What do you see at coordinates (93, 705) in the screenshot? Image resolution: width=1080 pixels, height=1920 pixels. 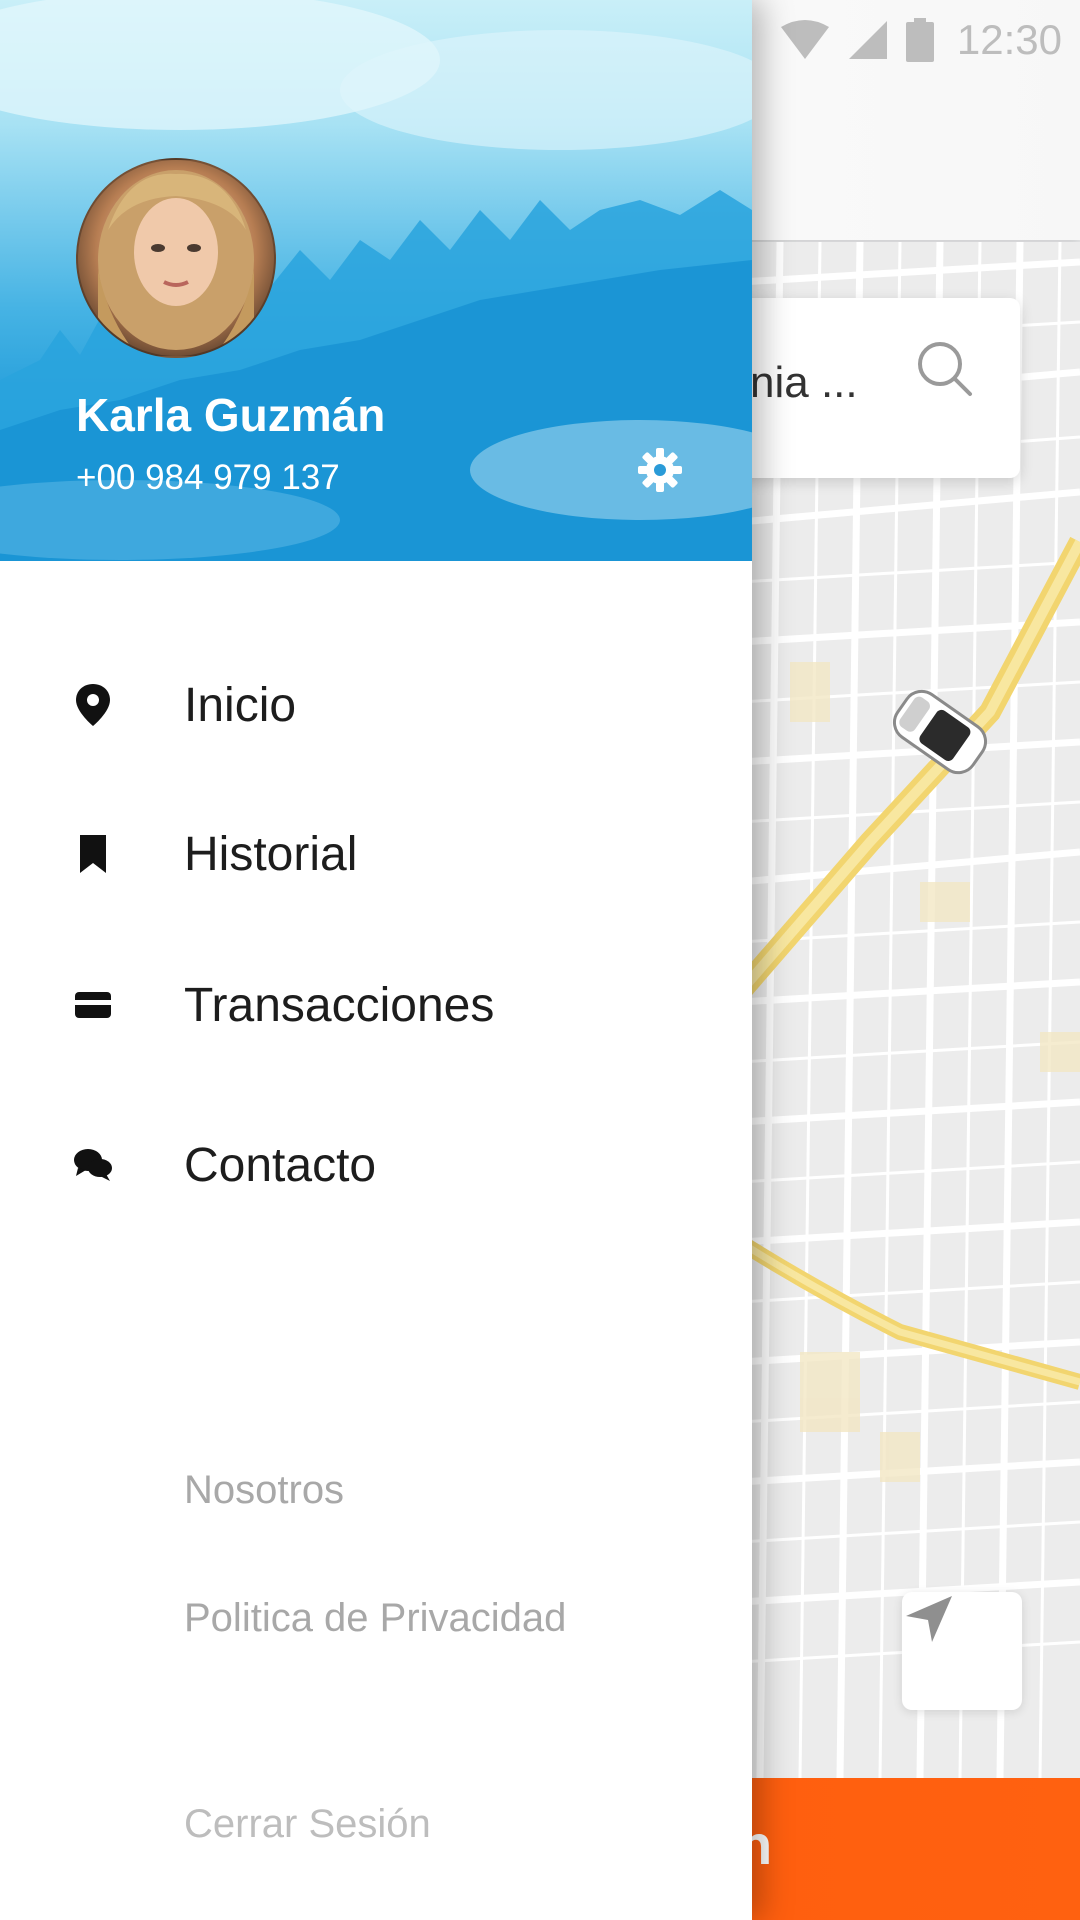 I see `location-pin-icon` at bounding box center [93, 705].